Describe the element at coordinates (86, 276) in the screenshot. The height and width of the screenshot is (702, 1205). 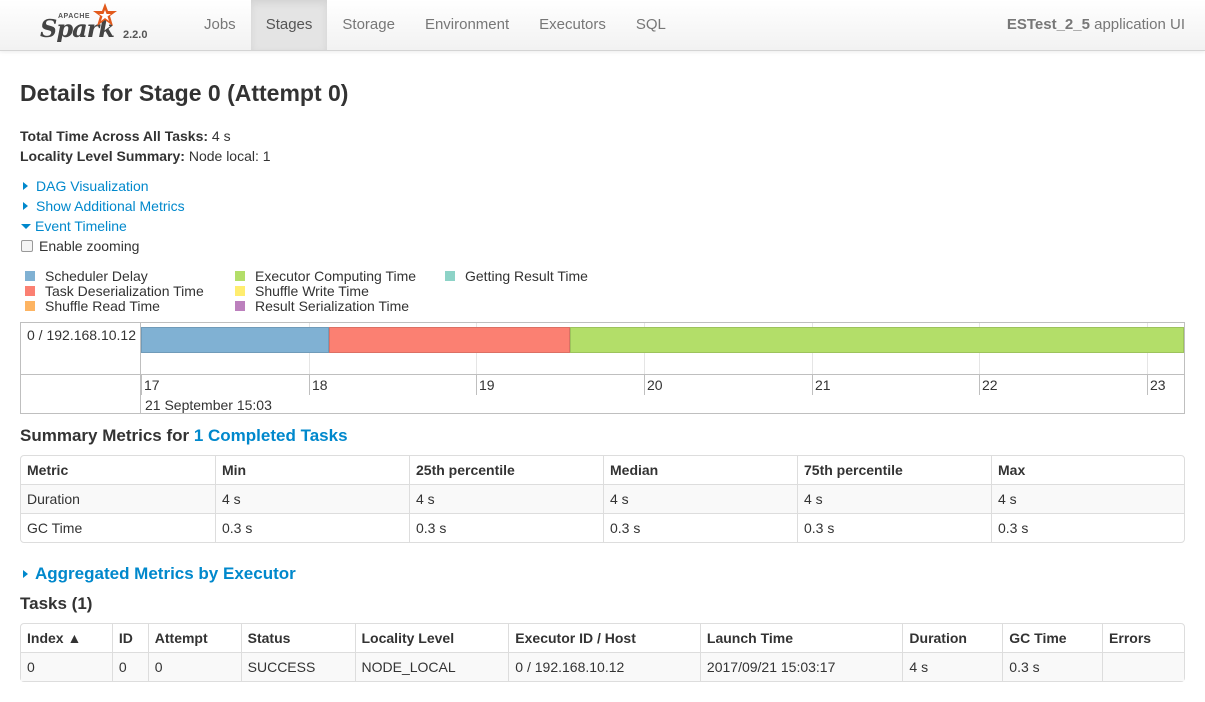
I see `legend-scheduler-delay: Scheduler Delay` at that location.